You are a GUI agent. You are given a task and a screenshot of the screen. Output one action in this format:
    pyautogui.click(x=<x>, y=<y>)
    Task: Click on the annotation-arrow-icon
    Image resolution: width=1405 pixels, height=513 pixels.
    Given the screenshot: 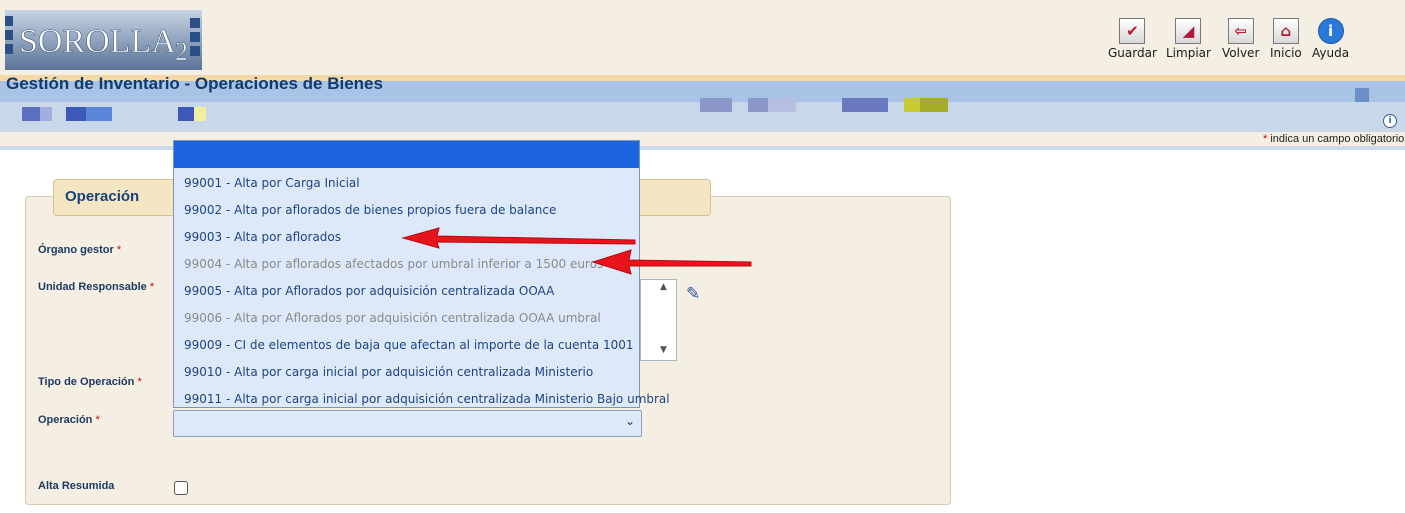 What is the action you would take?
    pyautogui.click(x=671, y=262)
    